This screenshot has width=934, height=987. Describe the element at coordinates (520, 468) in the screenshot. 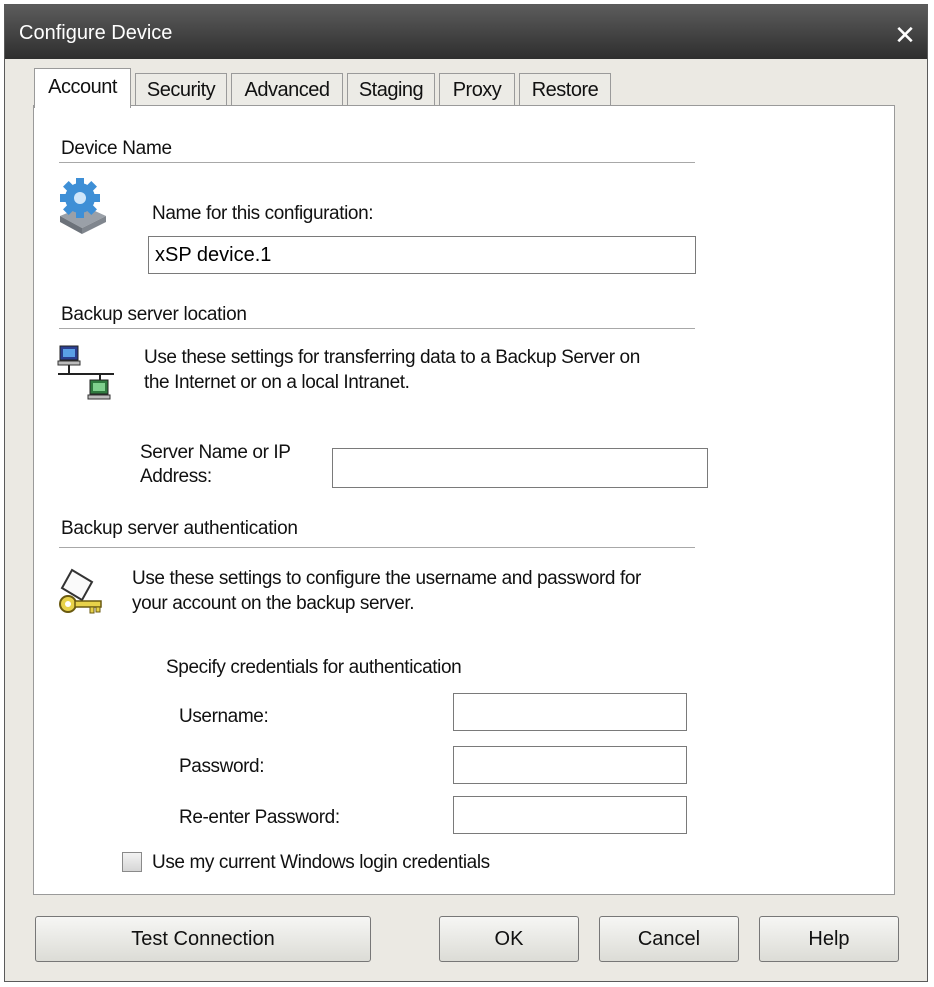

I see `server-name-input` at that location.